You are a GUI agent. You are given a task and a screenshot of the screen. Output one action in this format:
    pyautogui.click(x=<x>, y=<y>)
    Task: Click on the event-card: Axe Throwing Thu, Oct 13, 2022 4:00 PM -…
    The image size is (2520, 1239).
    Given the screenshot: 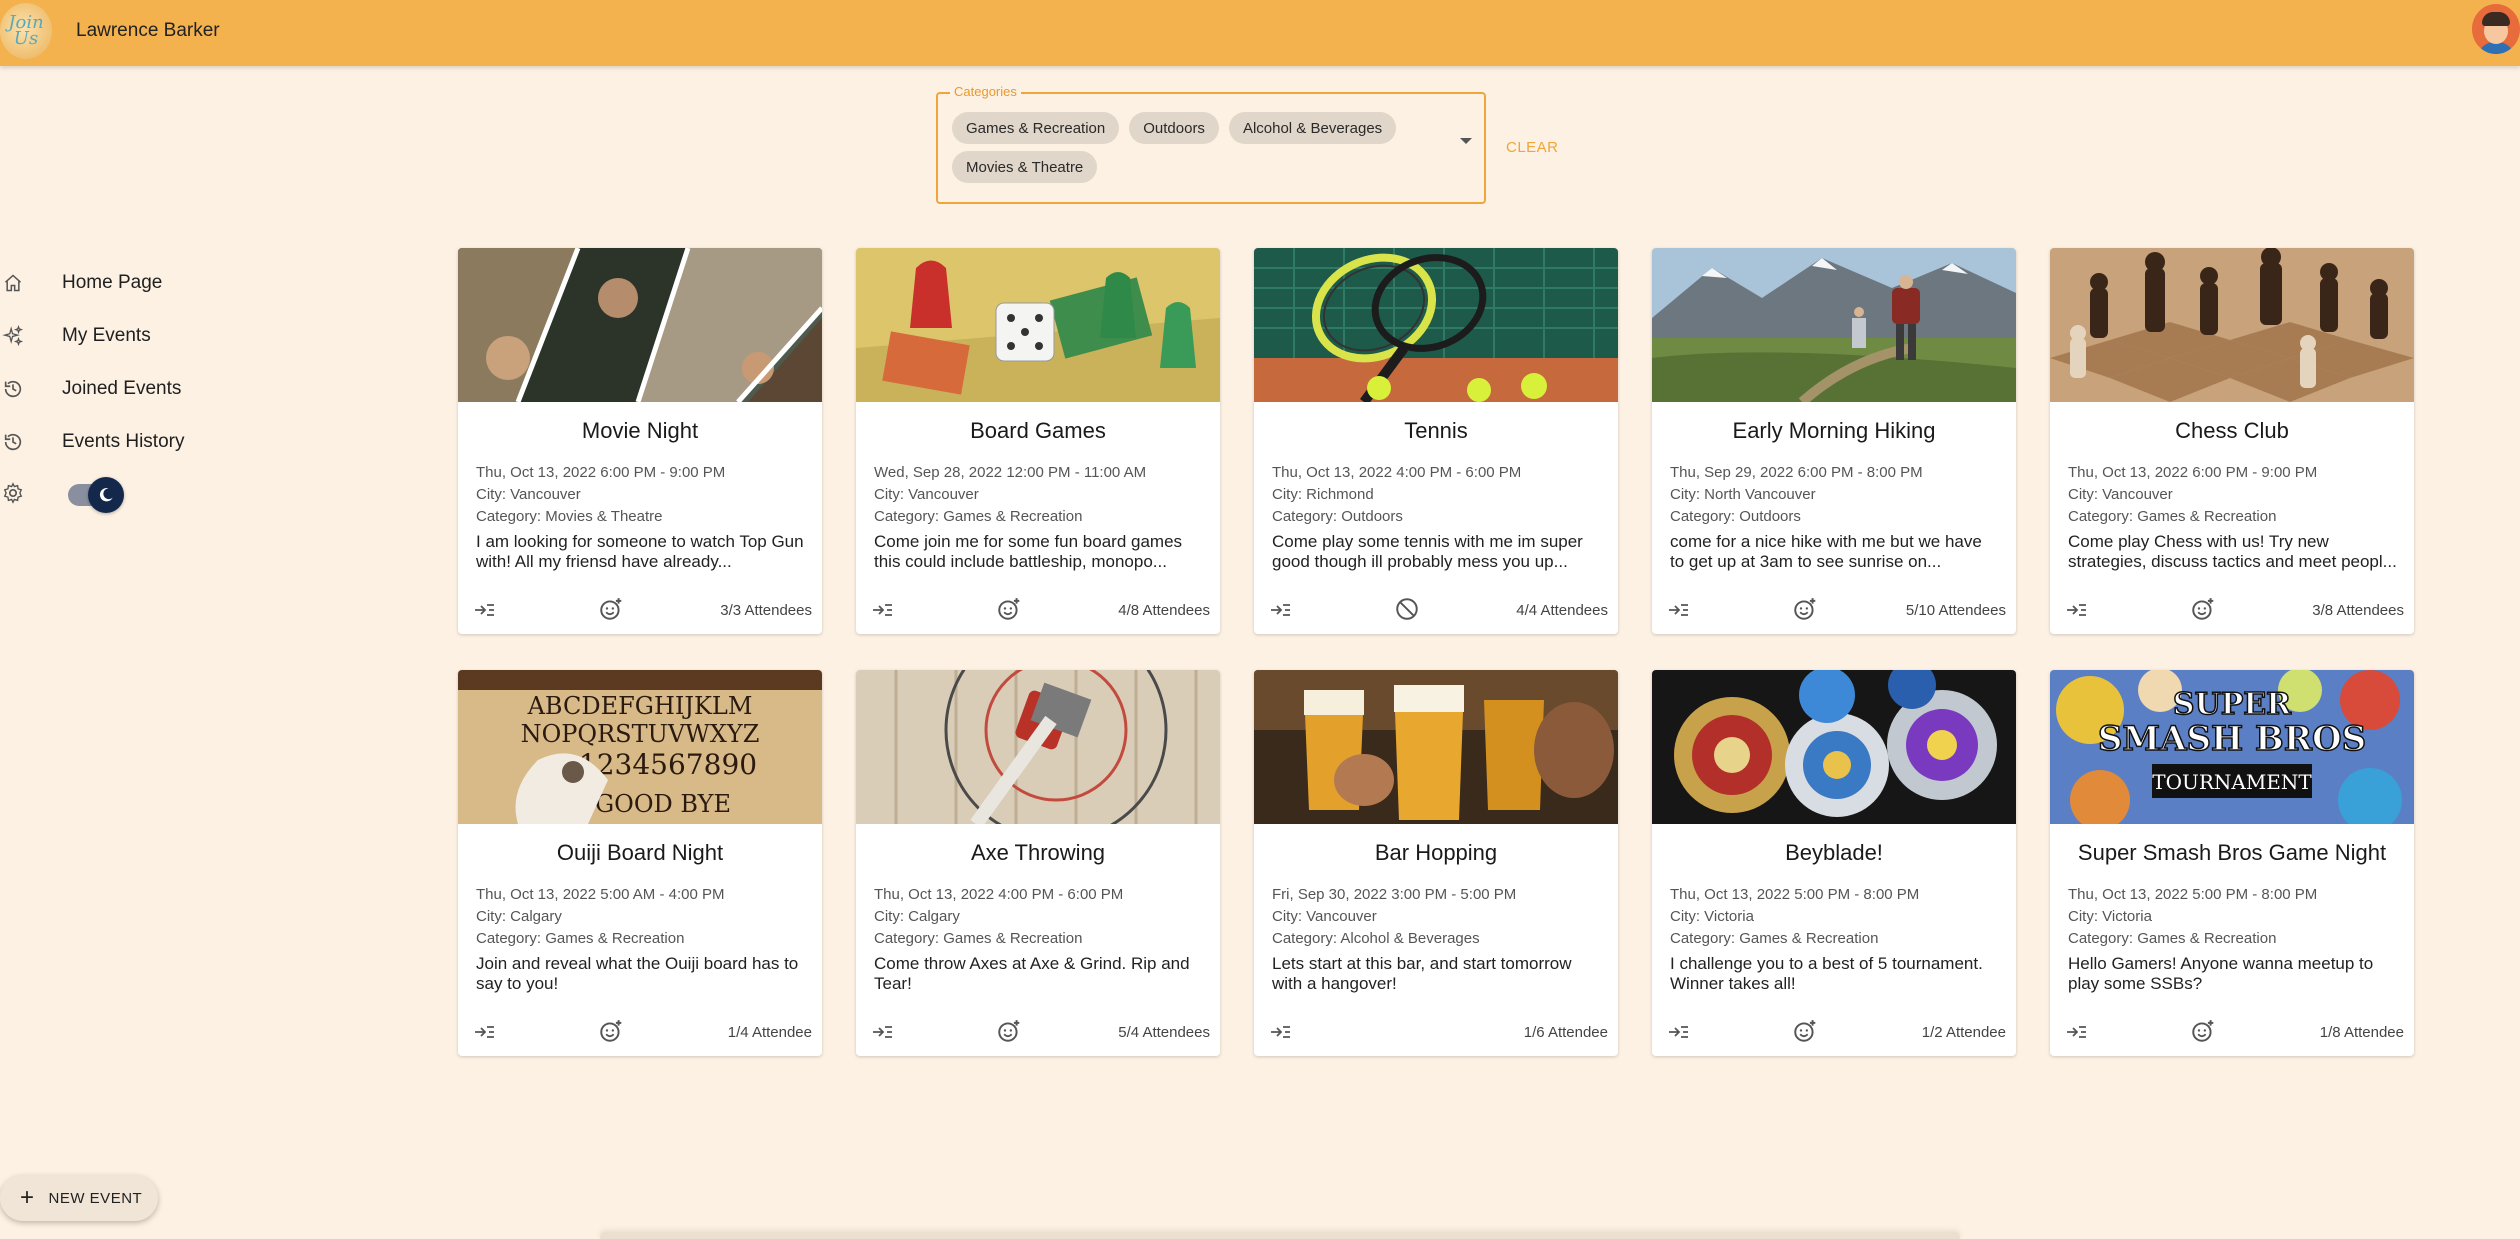 What is the action you would take?
    pyautogui.click(x=1038, y=863)
    